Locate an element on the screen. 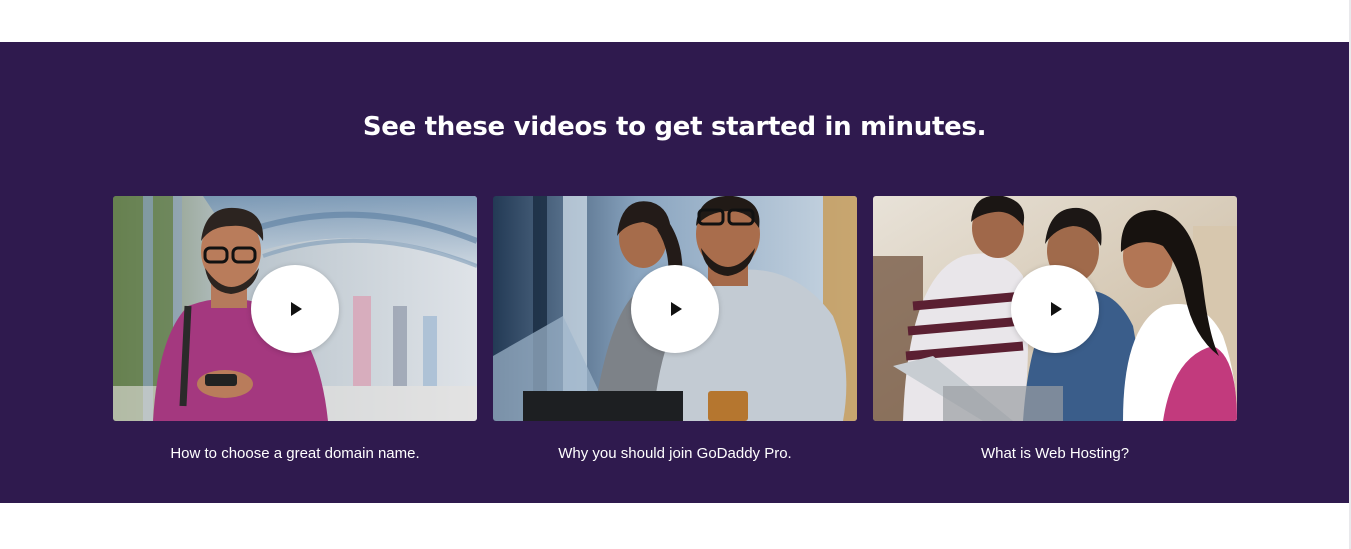 Image resolution: width=1351 pixels, height=549 pixels. video-card-godaddy-pro: Why you should join GoDaddy Pro. is located at coordinates (675, 330).